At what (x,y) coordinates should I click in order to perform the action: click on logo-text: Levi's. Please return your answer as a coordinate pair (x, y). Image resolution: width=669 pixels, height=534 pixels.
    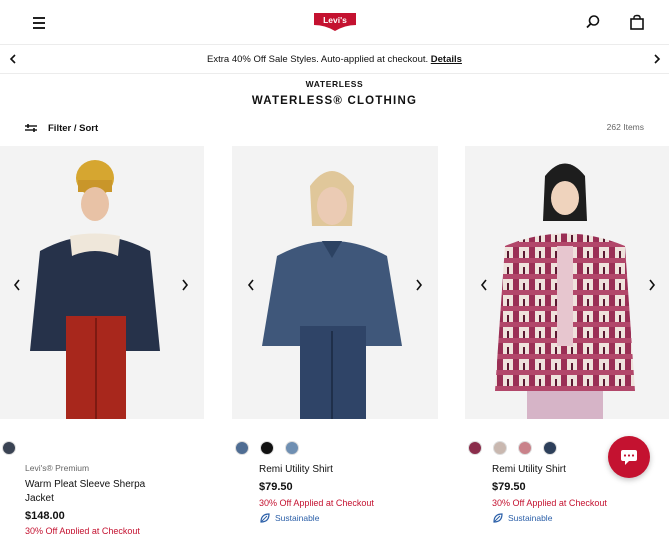
    Looking at the image, I should click on (335, 20).